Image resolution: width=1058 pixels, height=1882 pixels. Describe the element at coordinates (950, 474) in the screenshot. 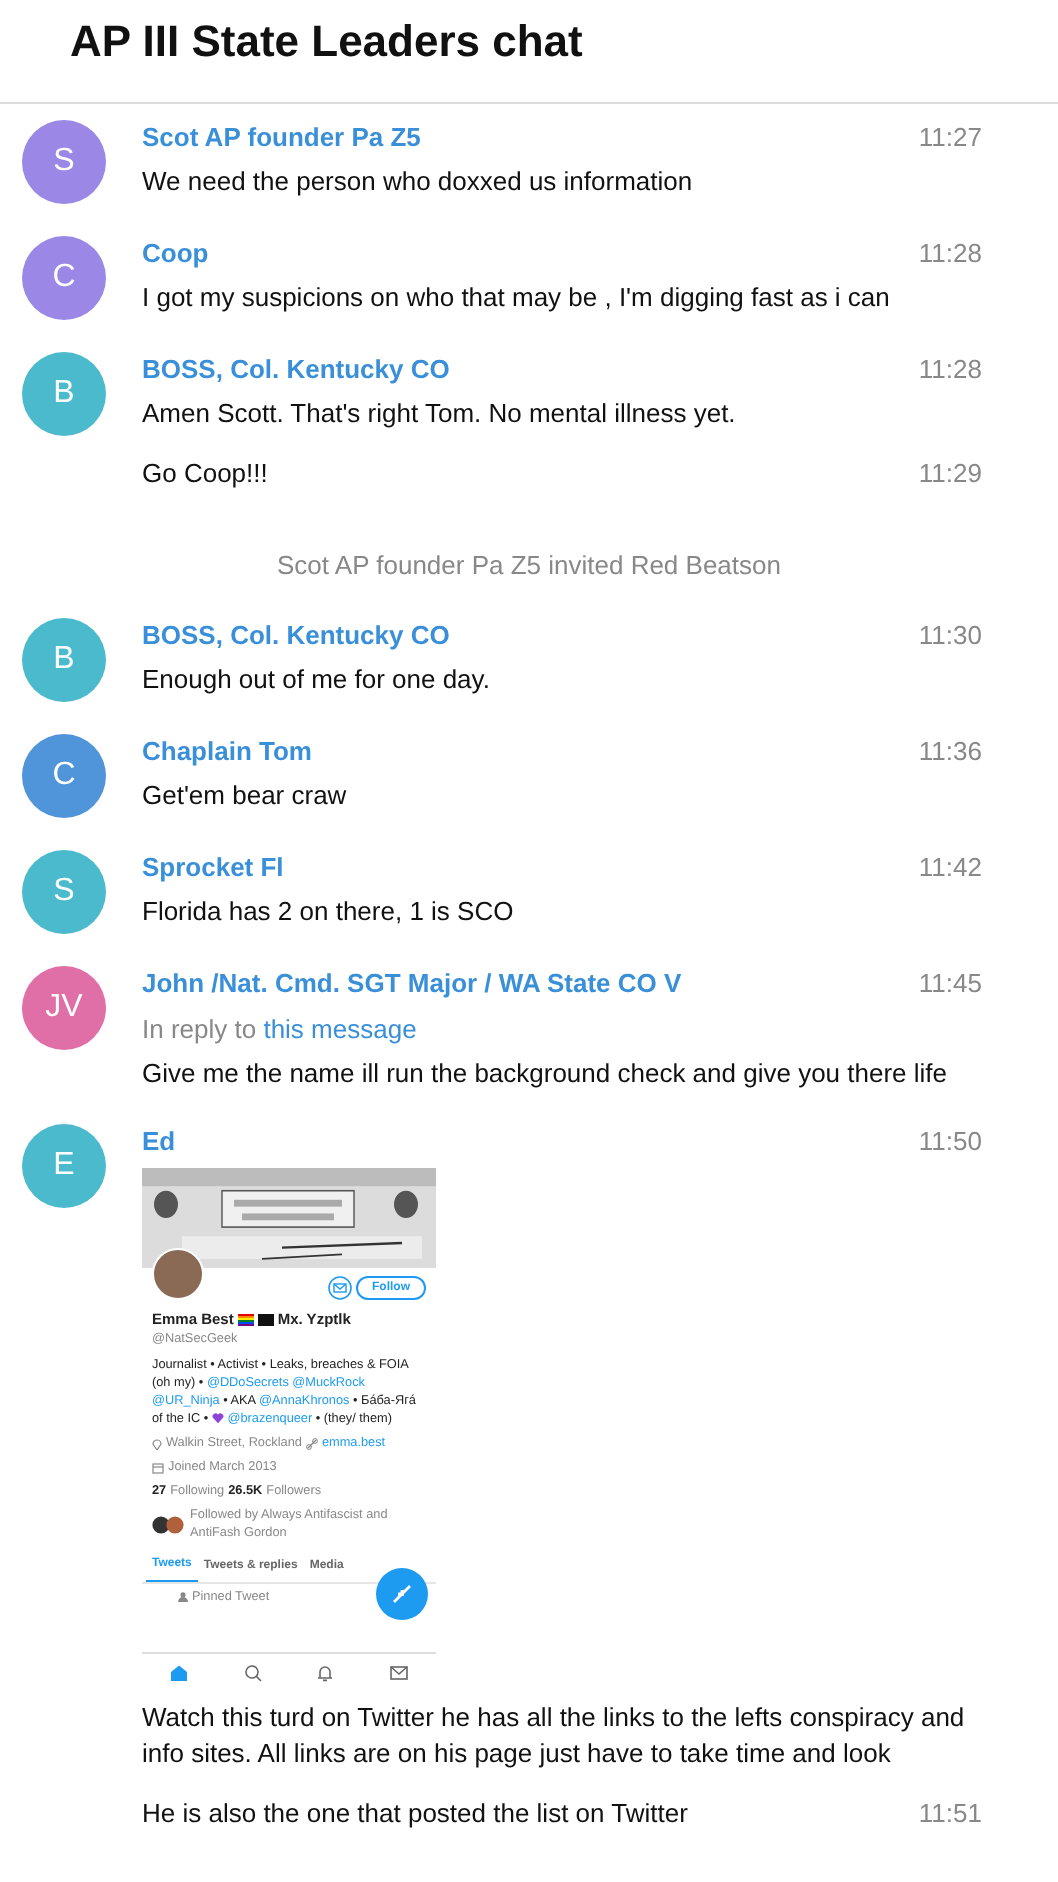

I see `message-time: 11:29` at that location.